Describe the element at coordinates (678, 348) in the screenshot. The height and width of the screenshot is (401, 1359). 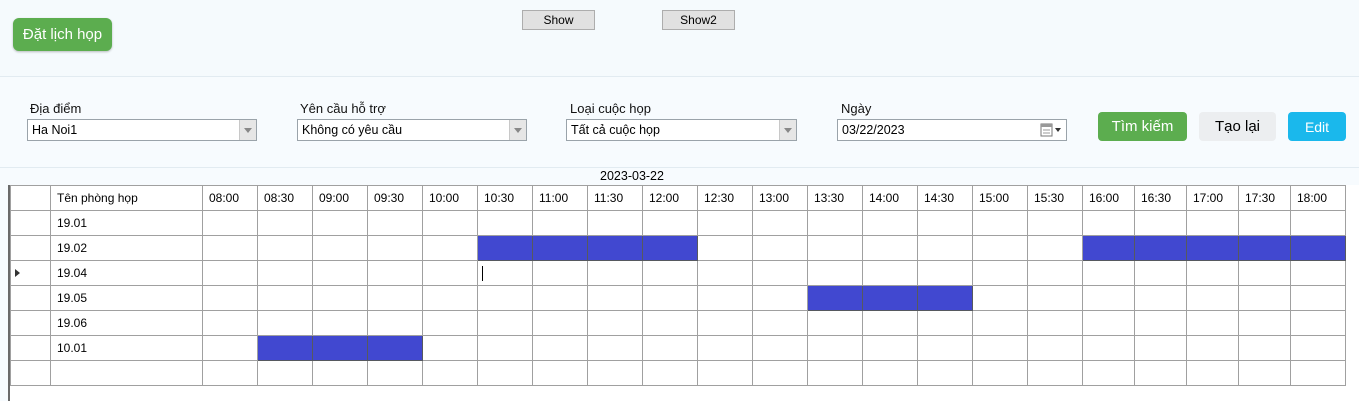
I see `table-row: 10.01` at that location.